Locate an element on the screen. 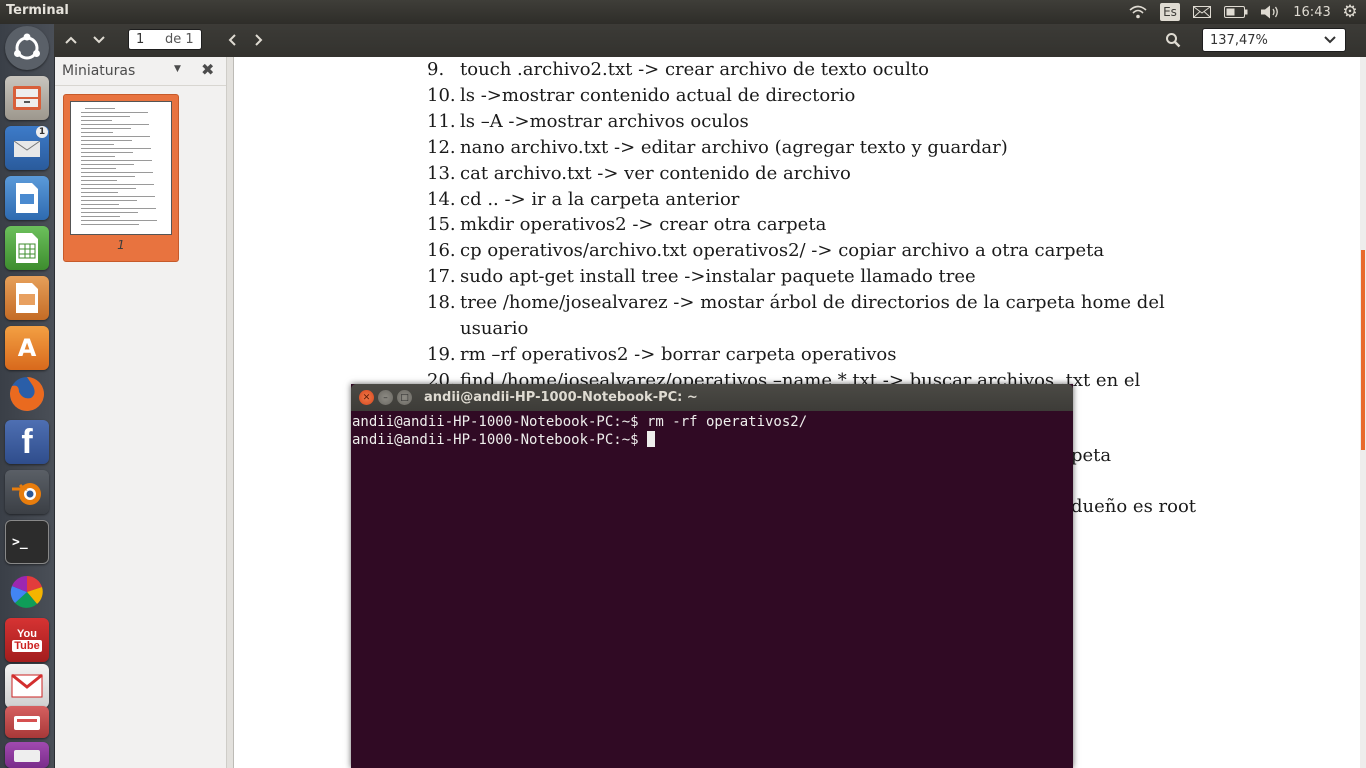 This screenshot has height=768, width=1366. list-item-text: cd .. -> ir a la carpeta anterior is located at coordinates (600, 199).